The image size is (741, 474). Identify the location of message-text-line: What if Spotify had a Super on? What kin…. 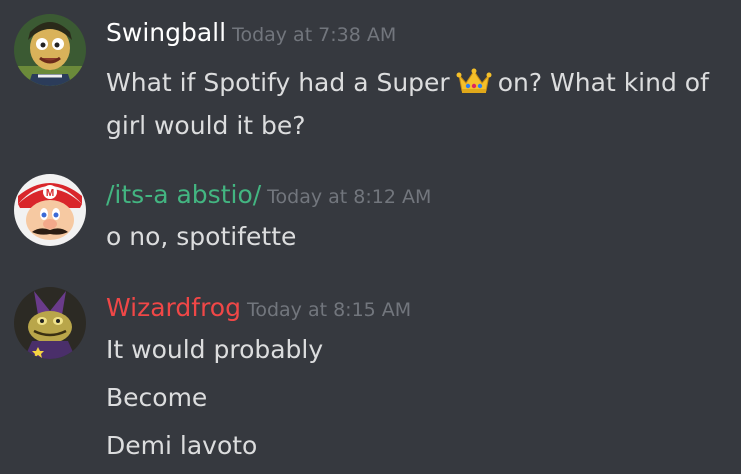
(407, 82).